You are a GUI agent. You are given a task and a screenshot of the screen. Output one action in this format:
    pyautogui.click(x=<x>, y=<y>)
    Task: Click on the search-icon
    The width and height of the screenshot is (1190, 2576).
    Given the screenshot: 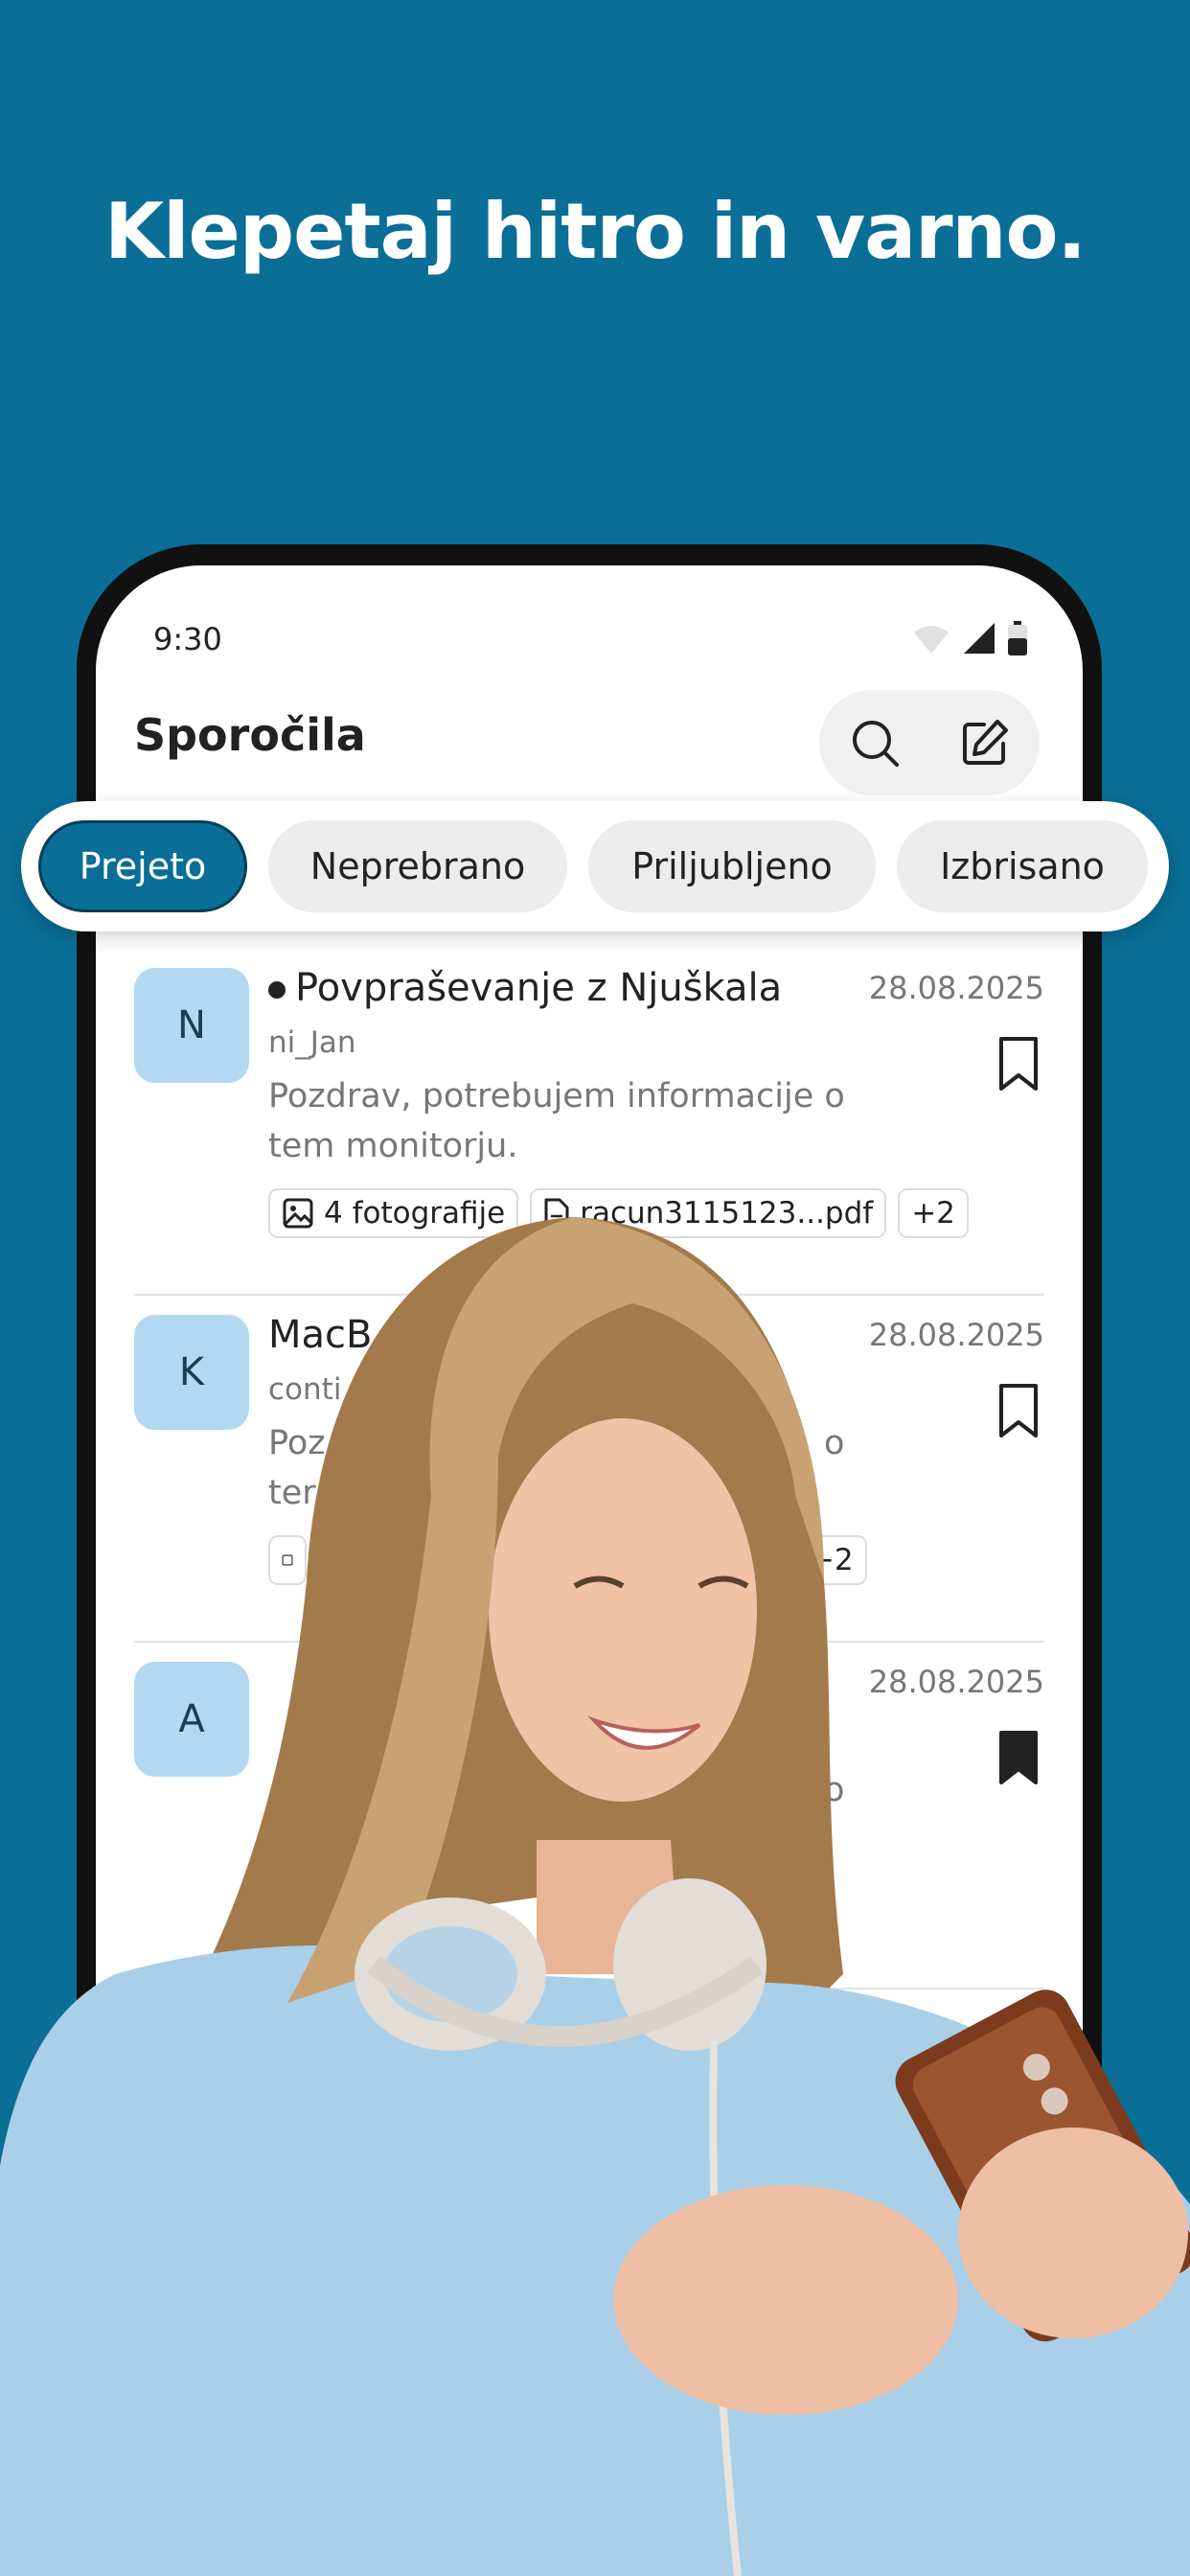 What is the action you would take?
    pyautogui.click(x=875, y=744)
    